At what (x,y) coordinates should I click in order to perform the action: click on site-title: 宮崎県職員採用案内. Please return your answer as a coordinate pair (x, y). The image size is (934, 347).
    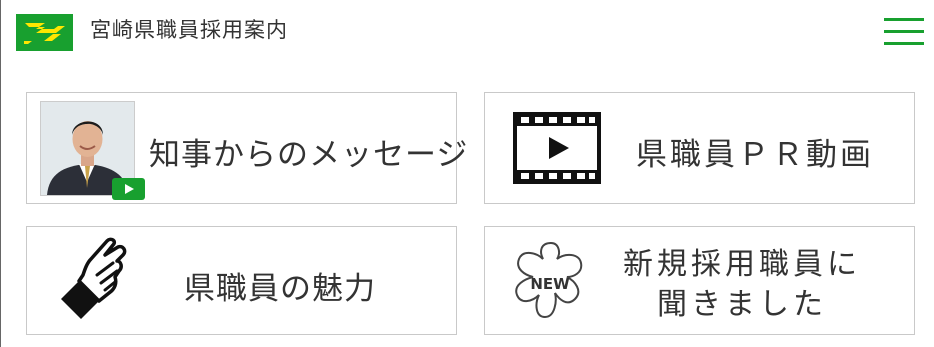
    Looking at the image, I should click on (189, 30).